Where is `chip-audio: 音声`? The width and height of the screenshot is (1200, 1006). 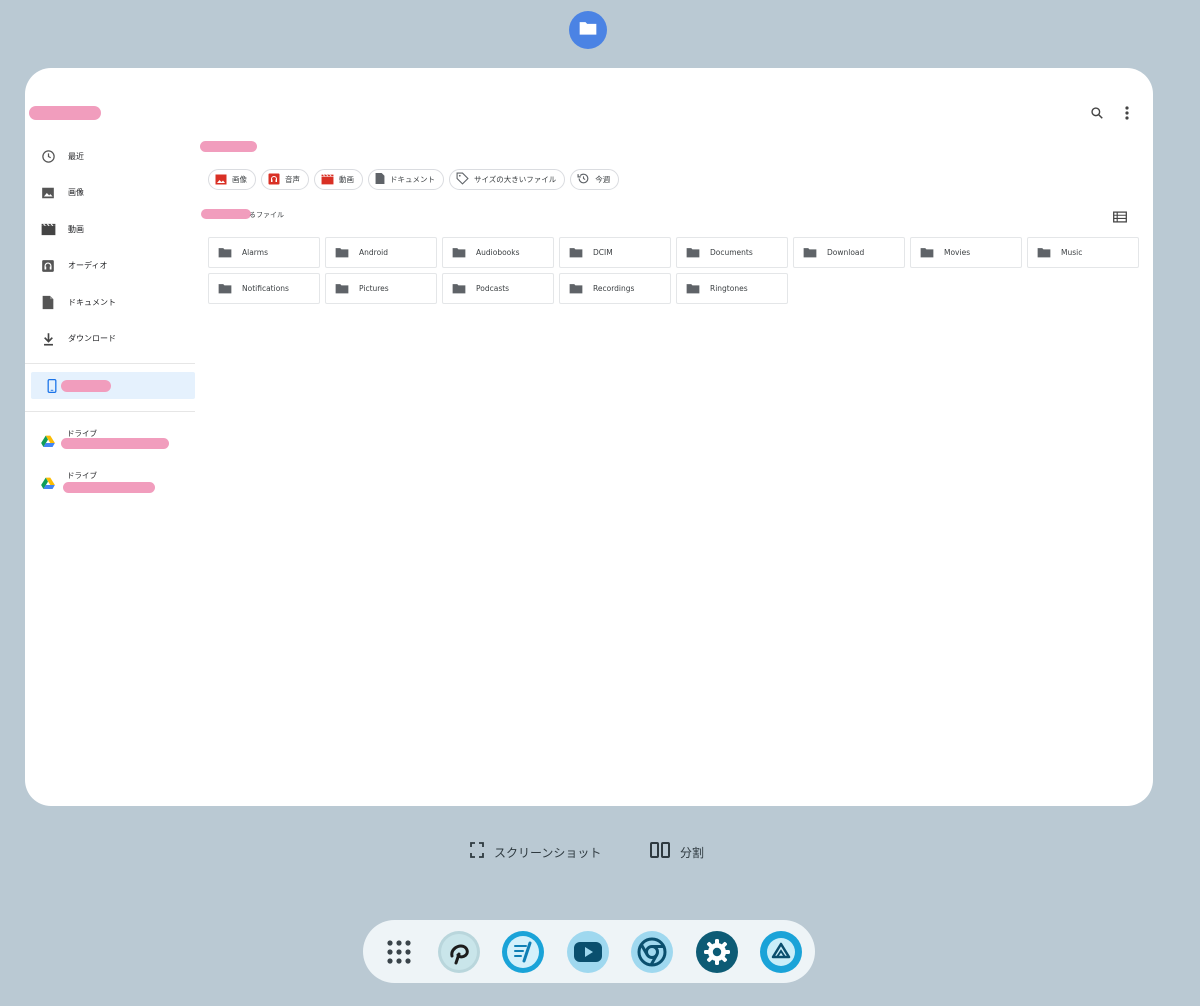
chip-audio: 音声 is located at coordinates (285, 179).